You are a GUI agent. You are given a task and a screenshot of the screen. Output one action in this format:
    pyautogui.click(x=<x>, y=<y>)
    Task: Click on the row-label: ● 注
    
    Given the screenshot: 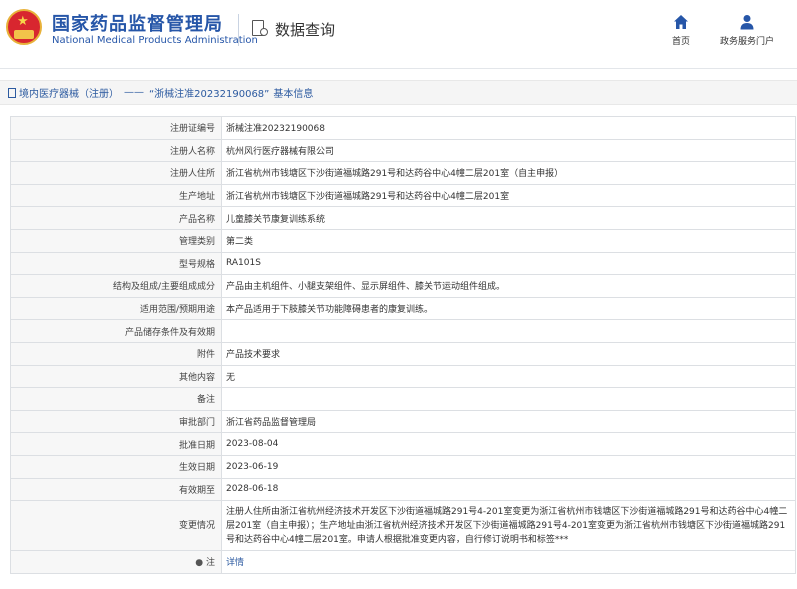 What is the action you would take?
    pyautogui.click(x=116, y=562)
    